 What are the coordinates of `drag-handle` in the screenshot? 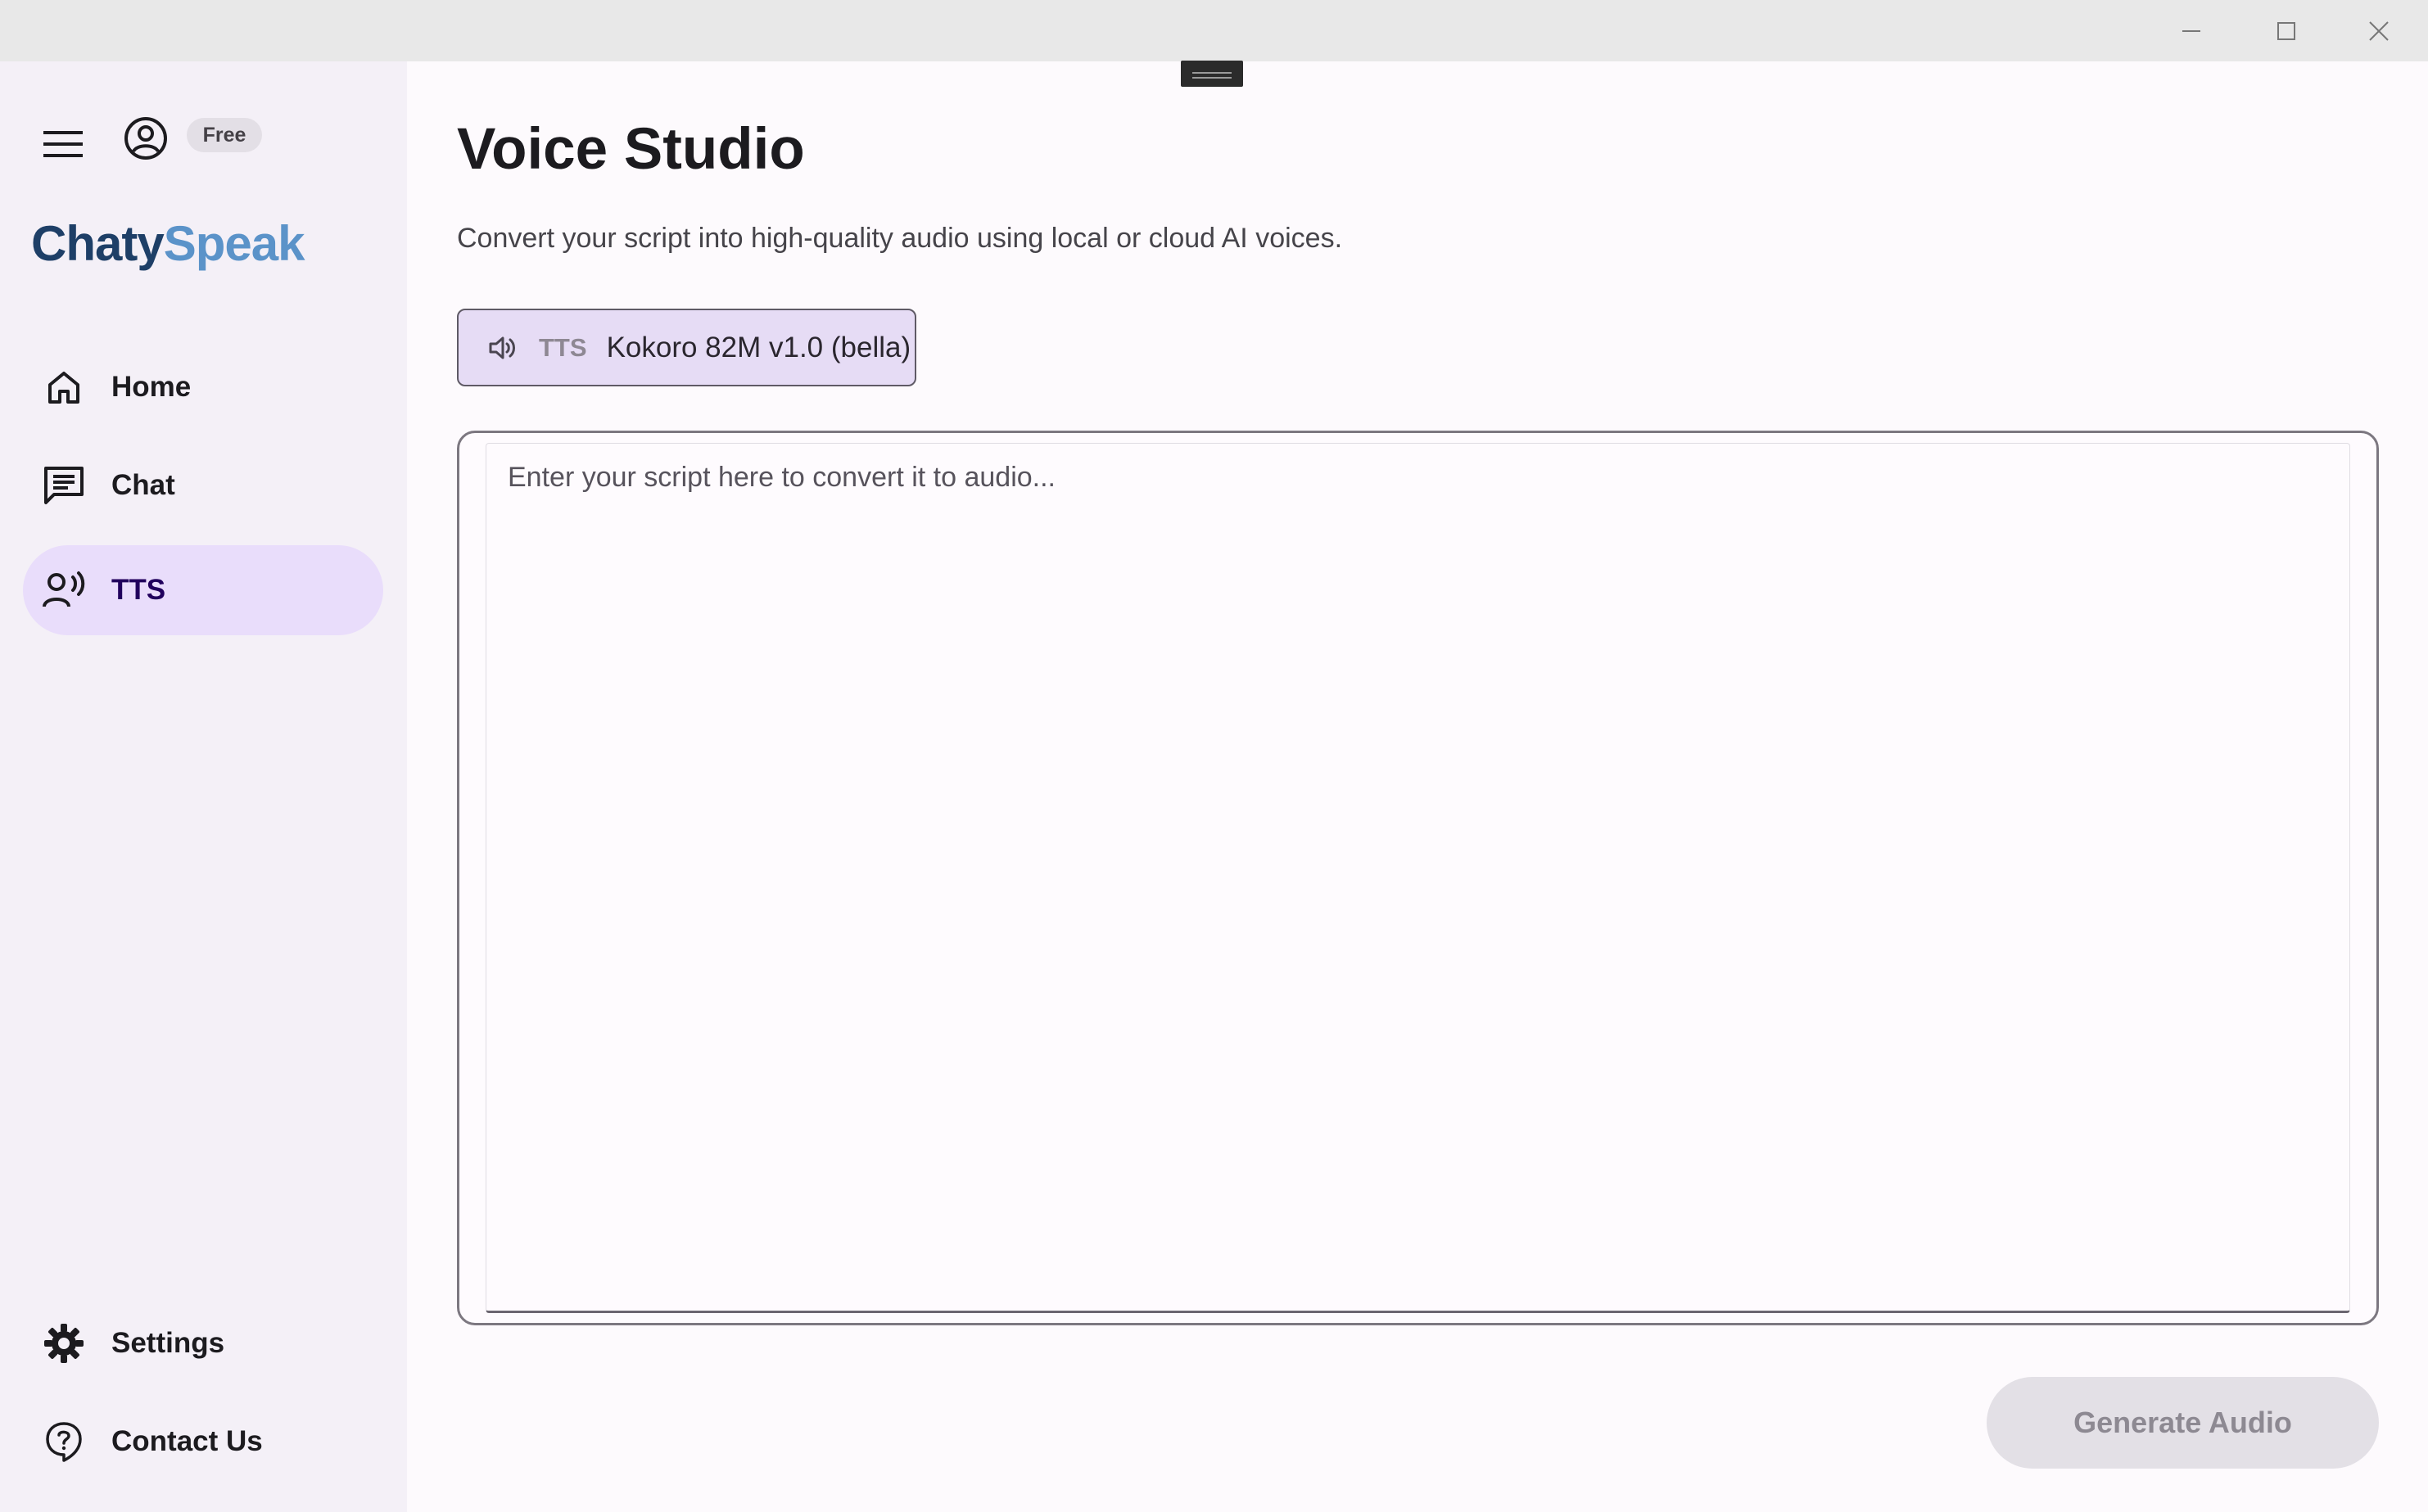 It's located at (1212, 74).